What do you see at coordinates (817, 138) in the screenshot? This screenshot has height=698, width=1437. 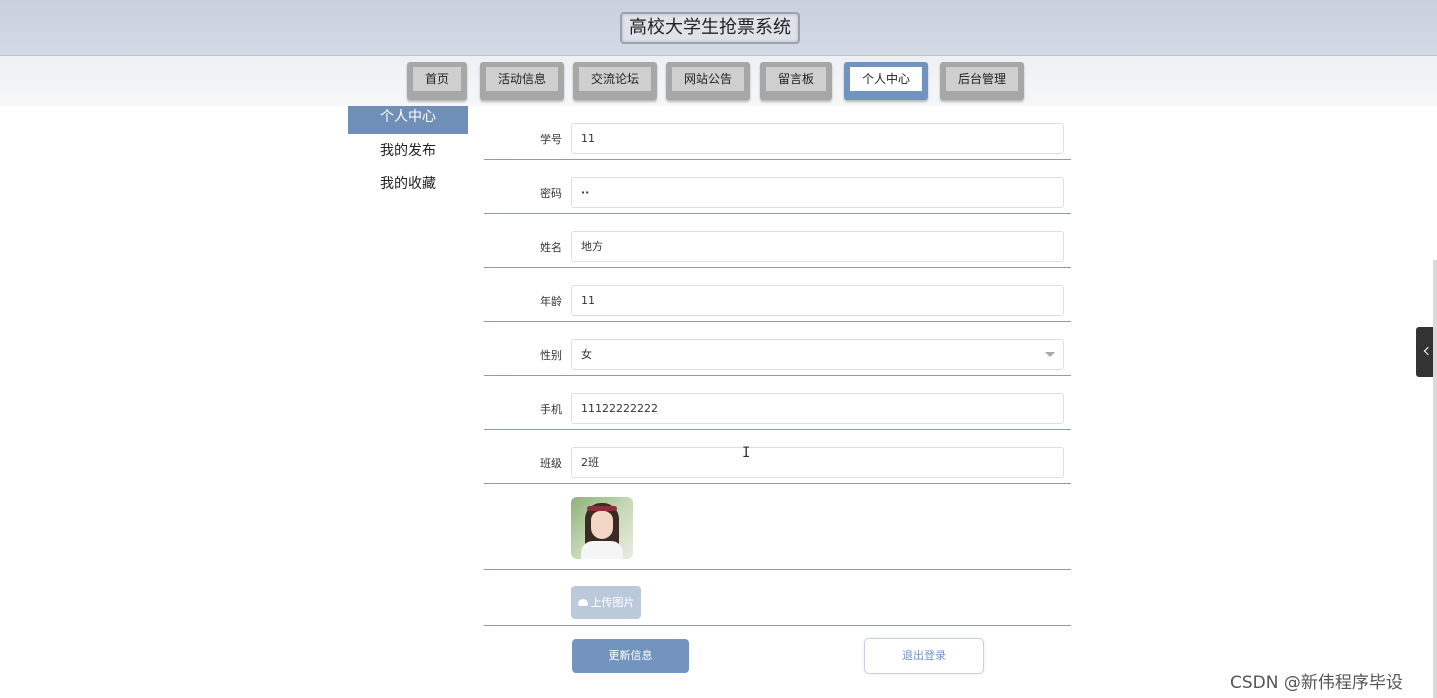 I see `student-id-input: 11` at bounding box center [817, 138].